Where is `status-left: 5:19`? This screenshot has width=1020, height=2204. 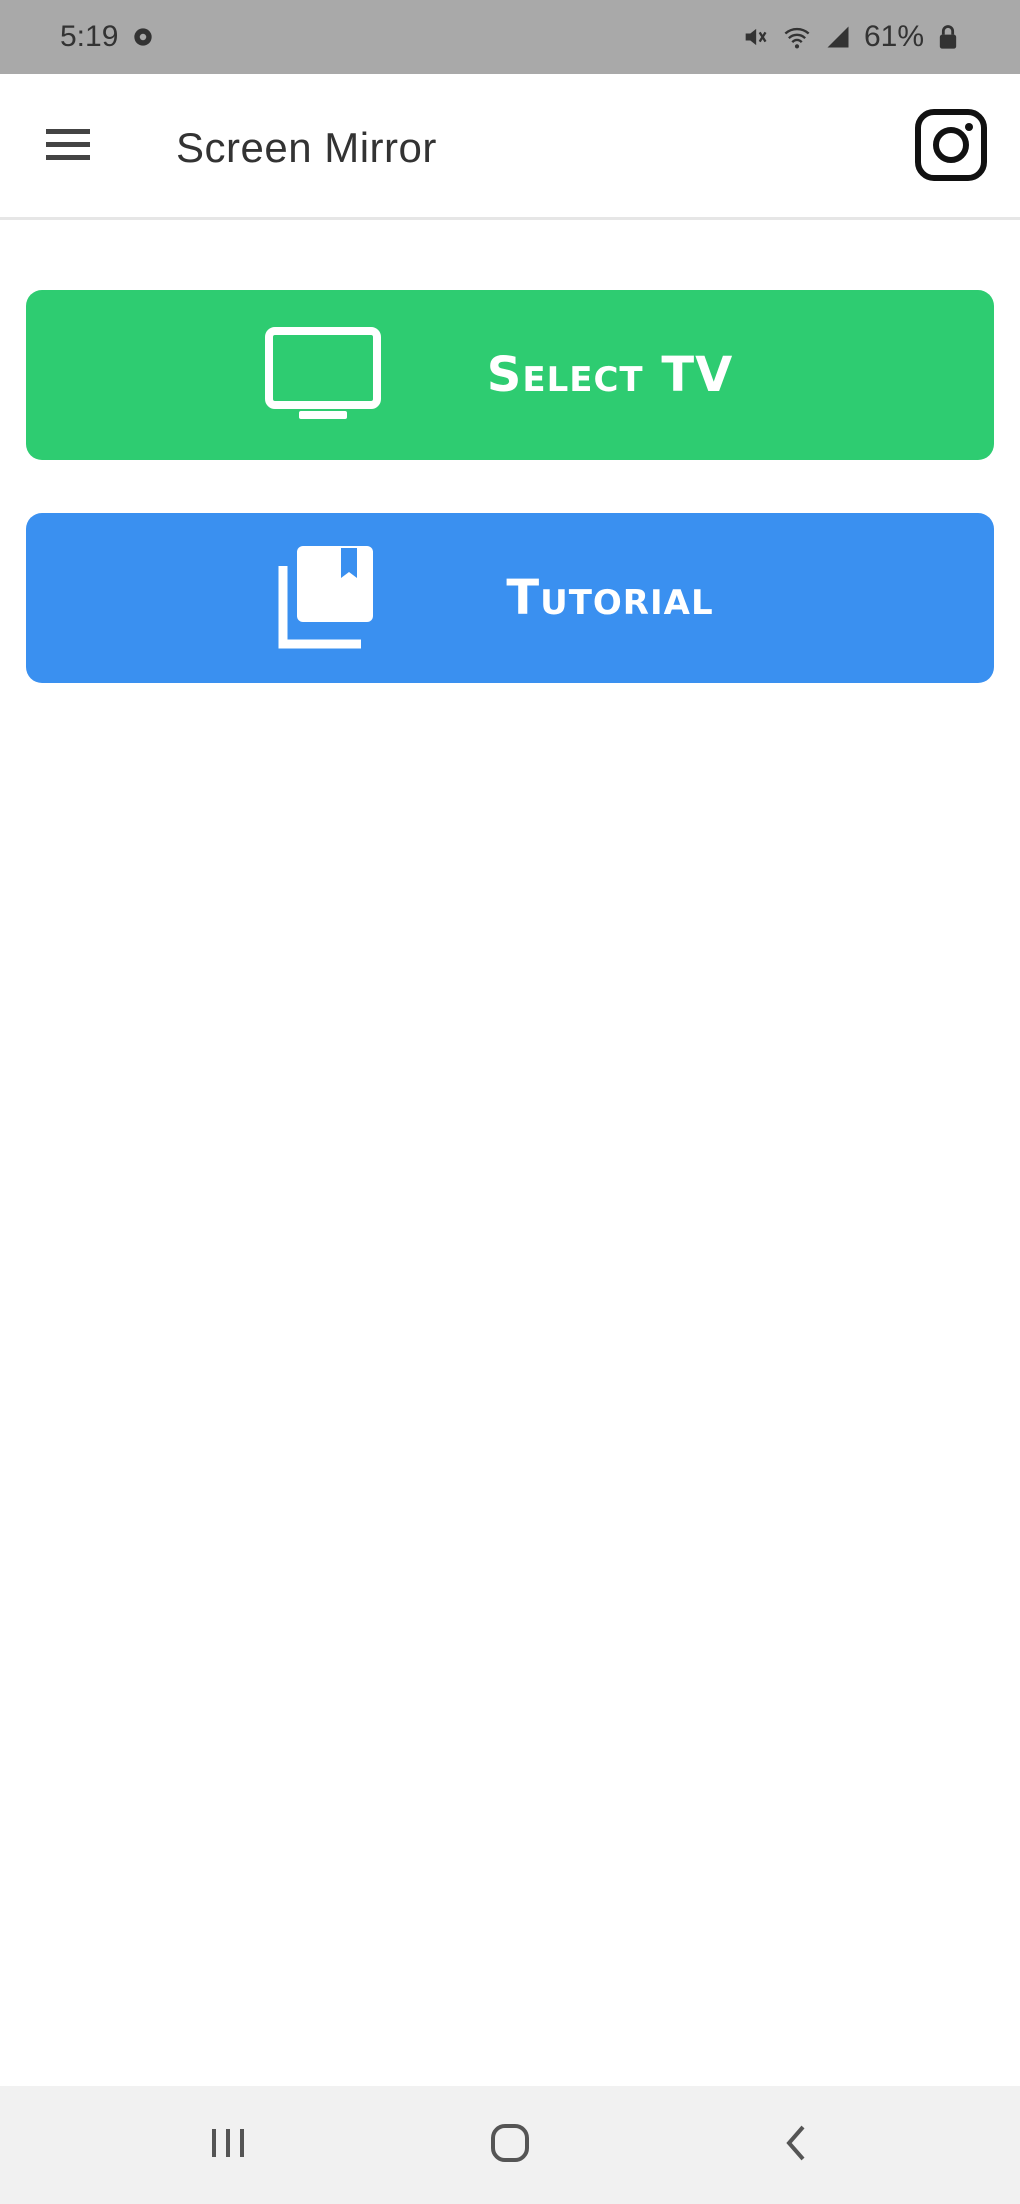
status-left: 5:19 is located at coordinates (108, 37).